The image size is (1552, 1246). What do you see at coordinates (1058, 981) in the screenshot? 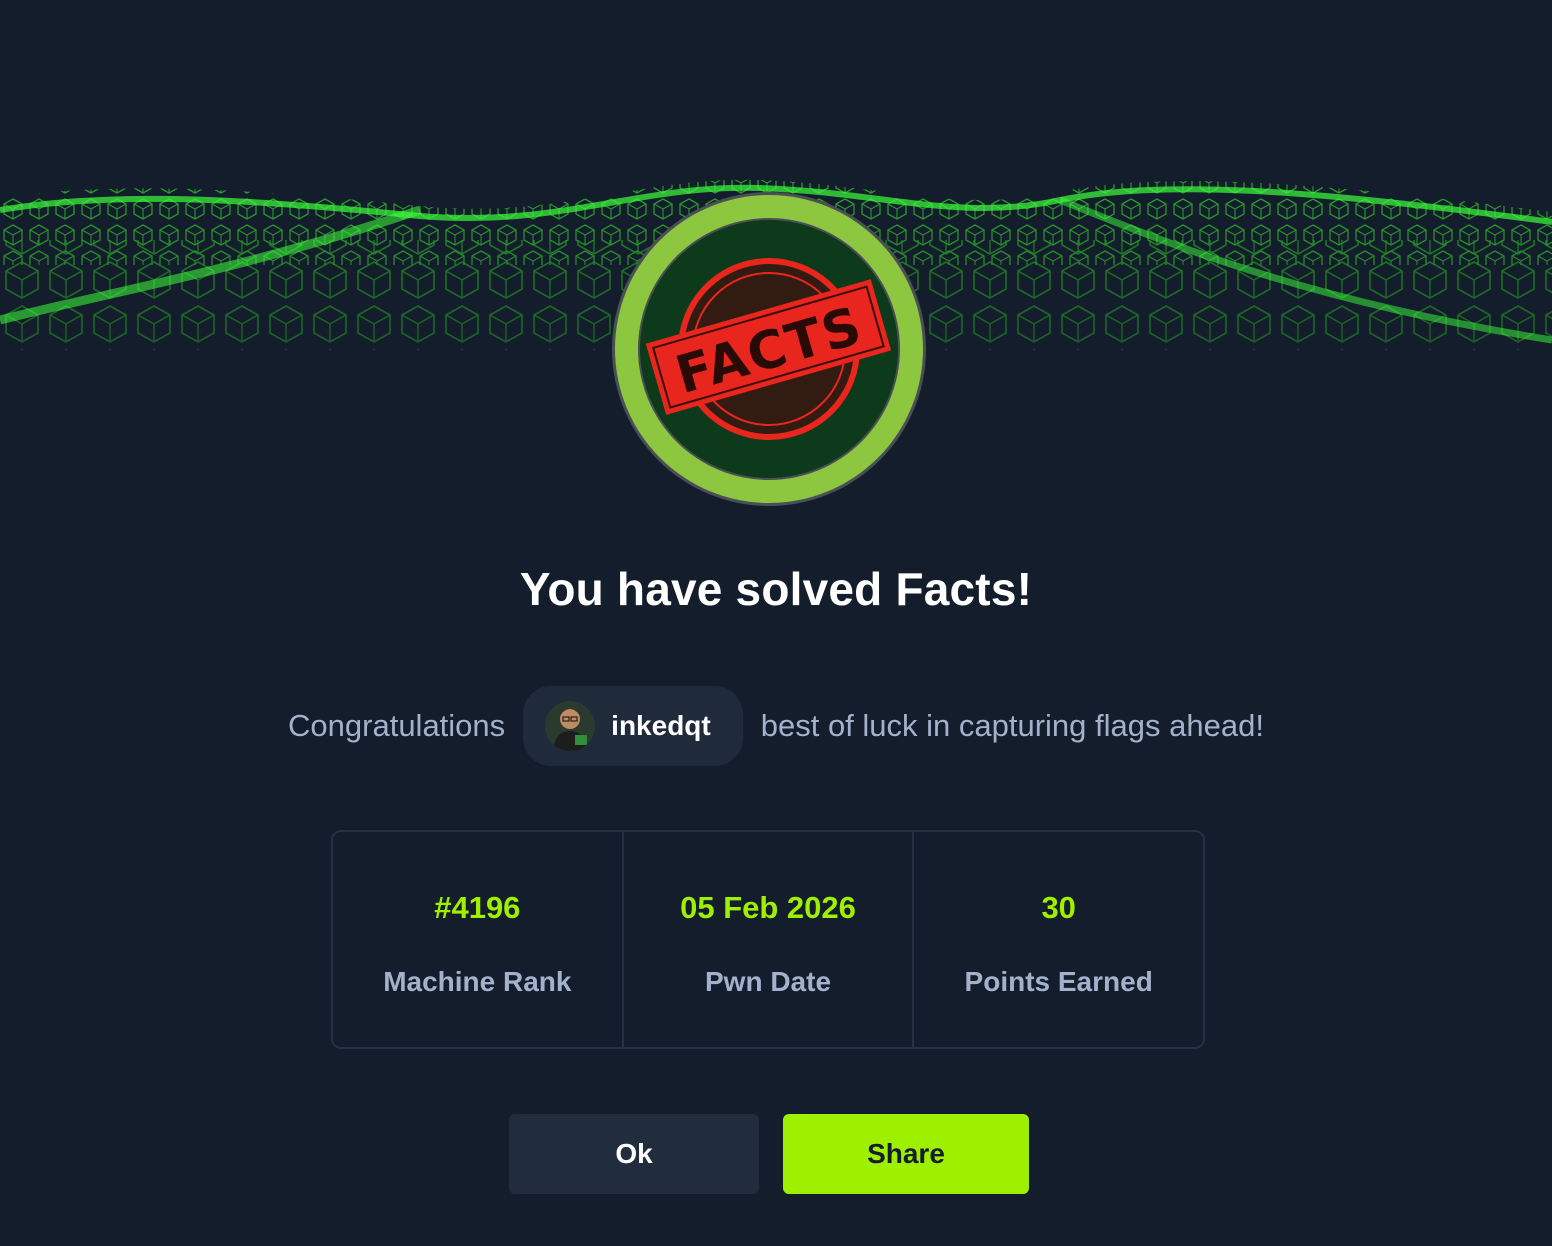
I see `stat-label: Points Earned` at bounding box center [1058, 981].